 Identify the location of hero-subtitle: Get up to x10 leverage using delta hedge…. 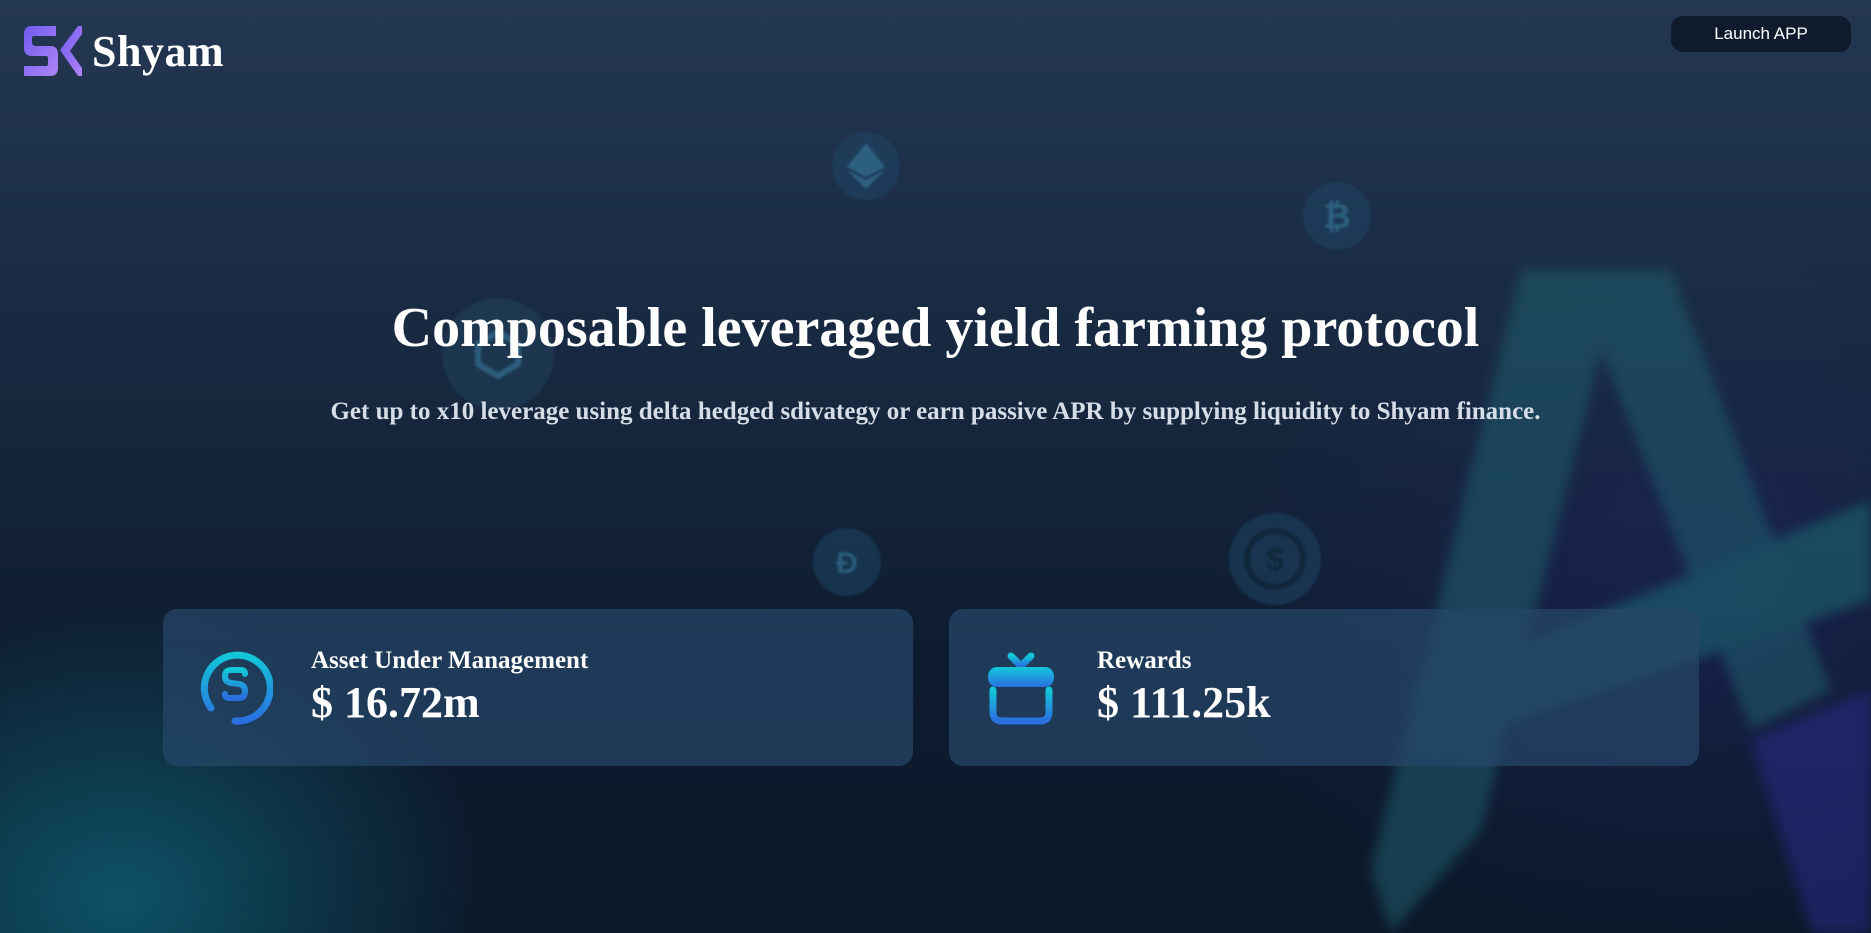
(935, 411).